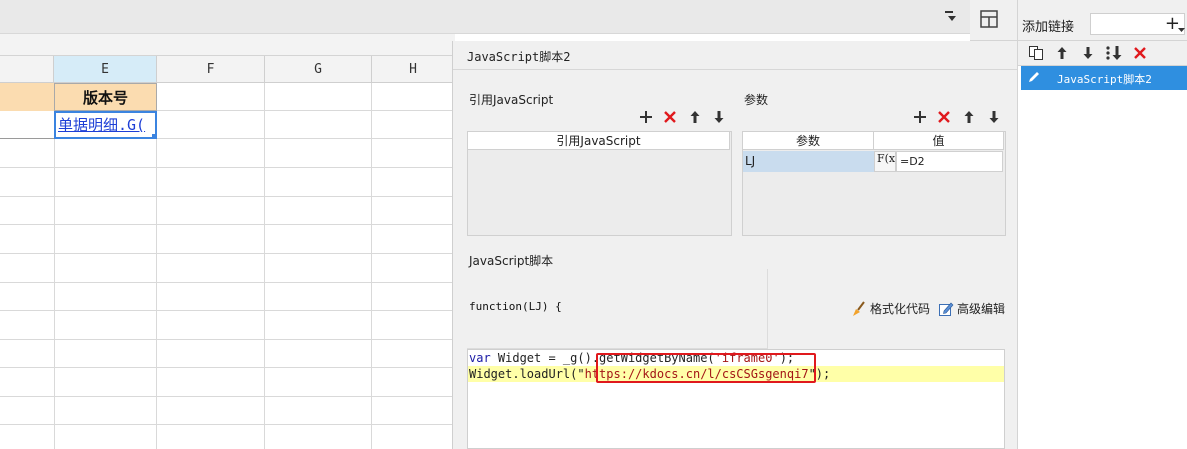  Describe the element at coordinates (808, 161) in the screenshot. I see `param-name-cell: LJ` at that location.